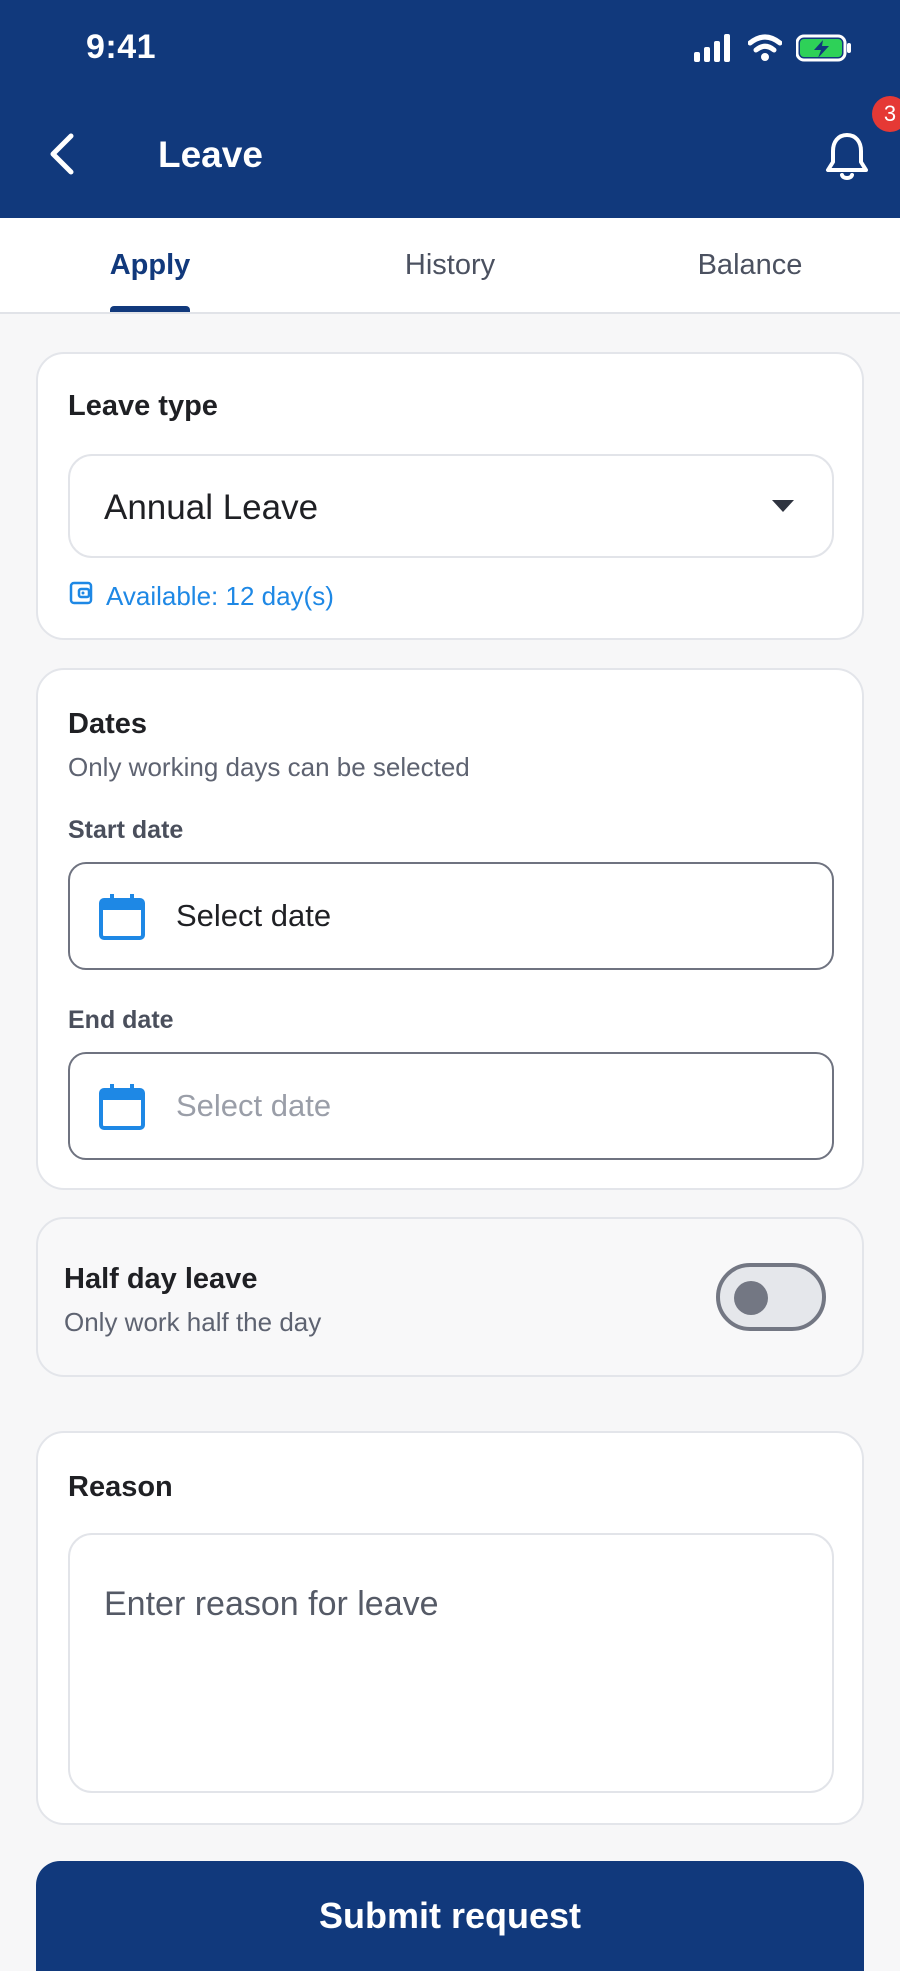 The image size is (900, 1971). Describe the element at coordinates (450, 1297) in the screenshot. I see `half-day-card: Half day leave Only work half the day` at that location.